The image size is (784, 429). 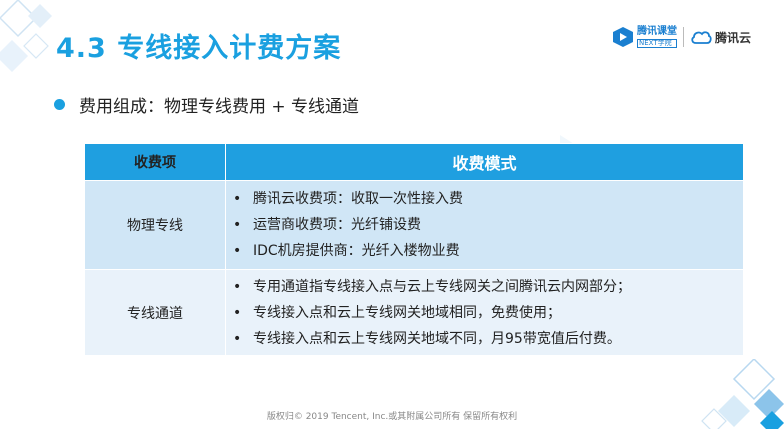 What do you see at coordinates (484, 162) in the screenshot?
I see `table-header-mode: 收费模式` at bounding box center [484, 162].